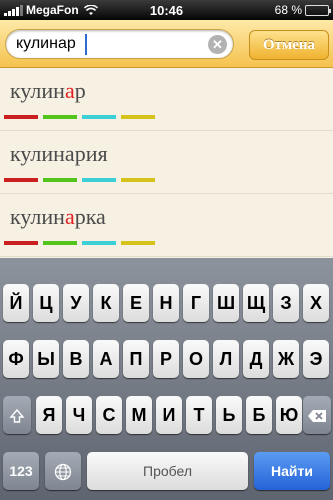 This screenshot has width=333, height=500. What do you see at coordinates (286, 303) in the screenshot?
I see `key-letter: З` at bounding box center [286, 303].